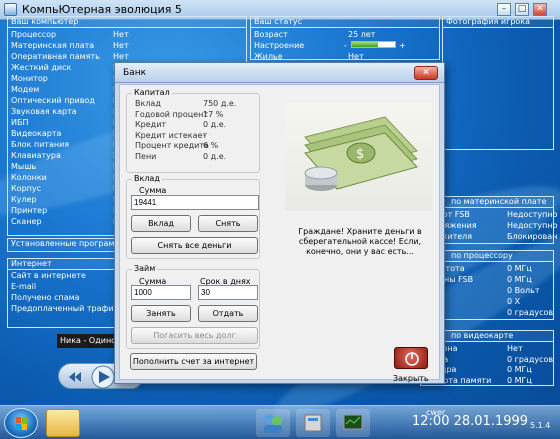 This screenshot has width=560, height=439. I want to click on computer-item-label: Мышь, so click(23, 167).